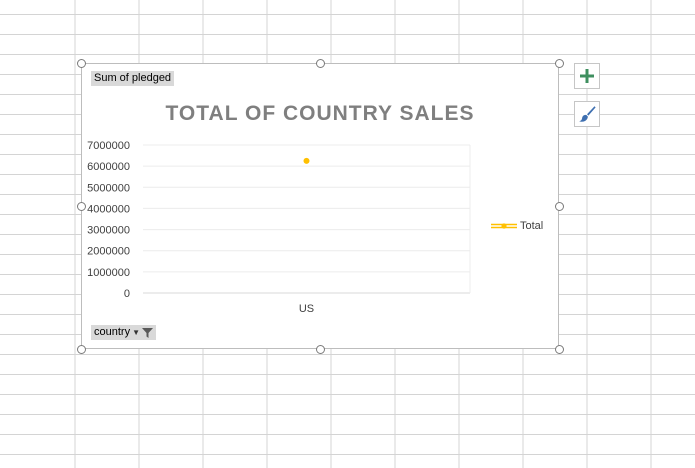 The width and height of the screenshot is (695, 468). I want to click on plus-icon, so click(587, 76).